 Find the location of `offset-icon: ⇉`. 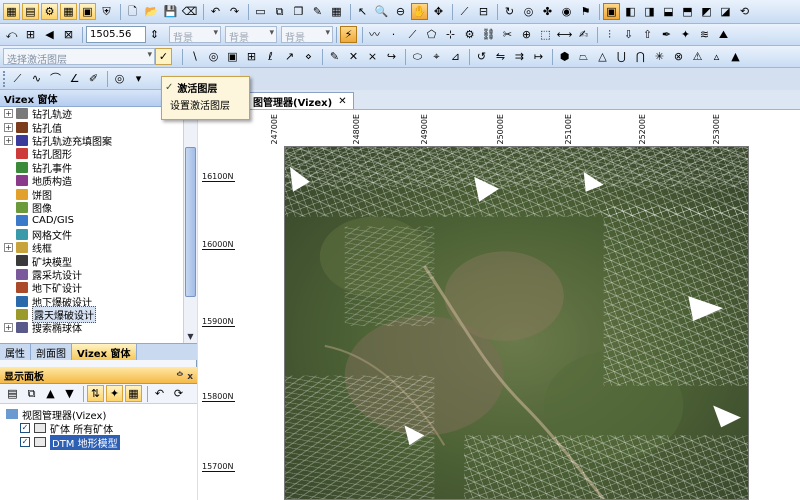

offset-icon: ⇉ is located at coordinates (519, 56).